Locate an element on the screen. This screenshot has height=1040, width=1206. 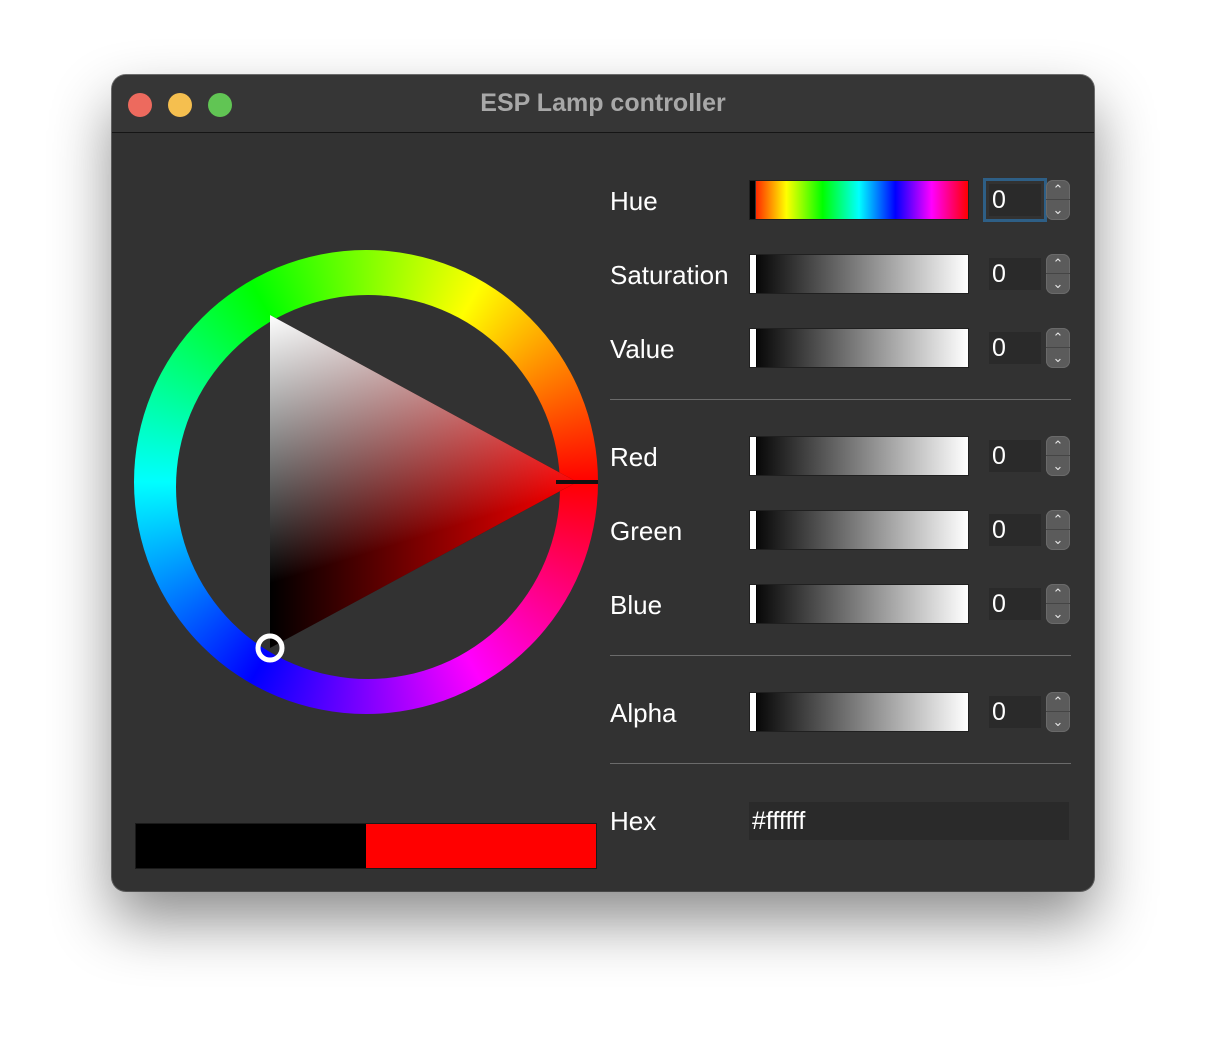
alpha-slider-handle is located at coordinates (753, 712).